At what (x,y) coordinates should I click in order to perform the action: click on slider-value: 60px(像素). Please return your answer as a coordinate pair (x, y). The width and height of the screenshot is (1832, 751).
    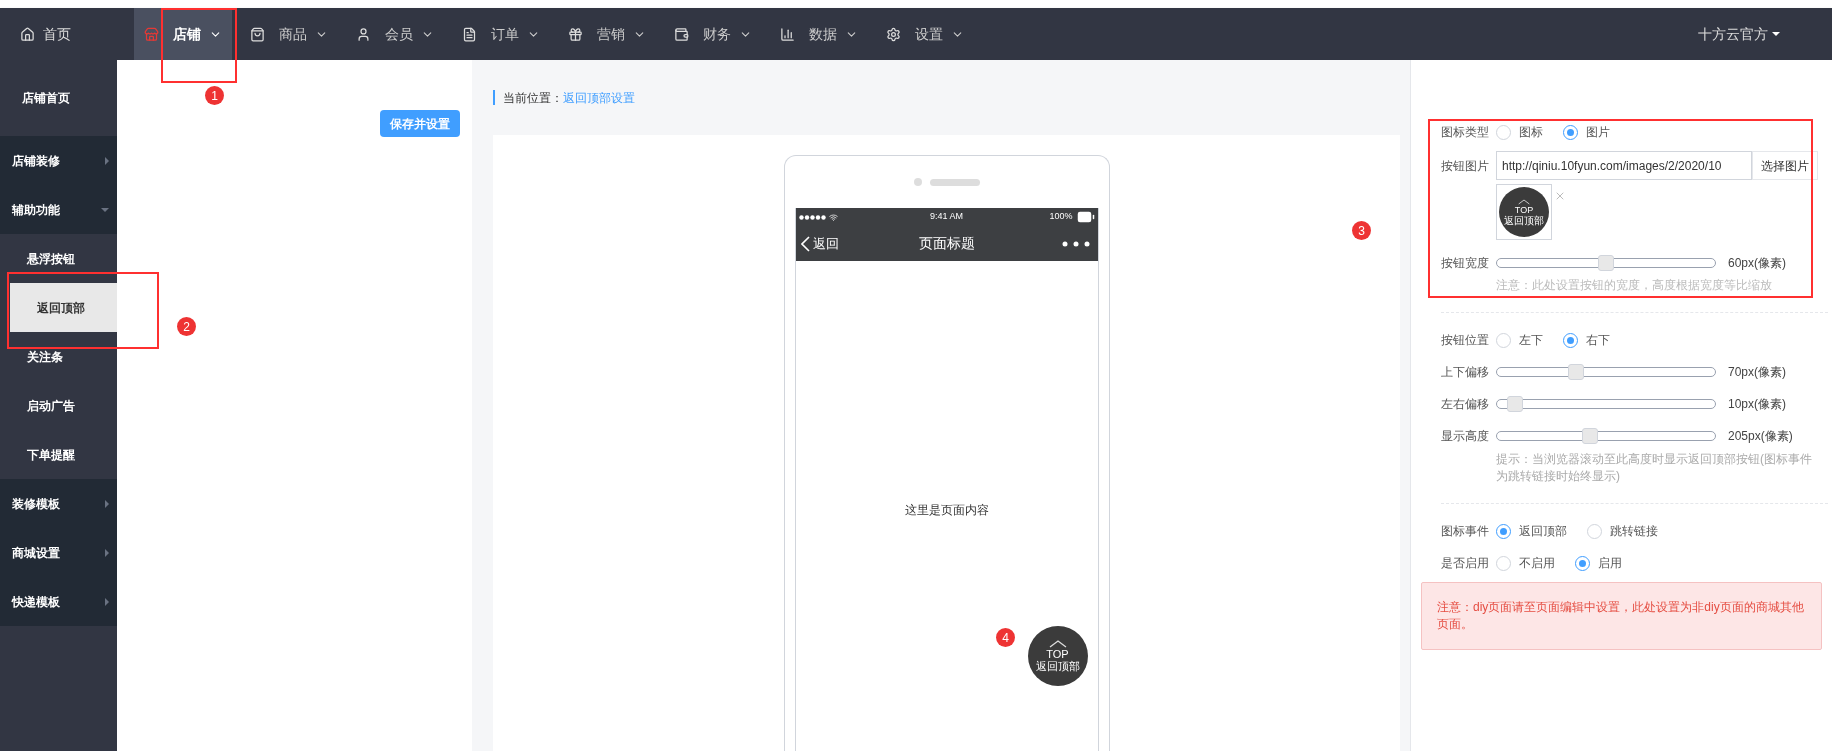
    Looking at the image, I should click on (1757, 263).